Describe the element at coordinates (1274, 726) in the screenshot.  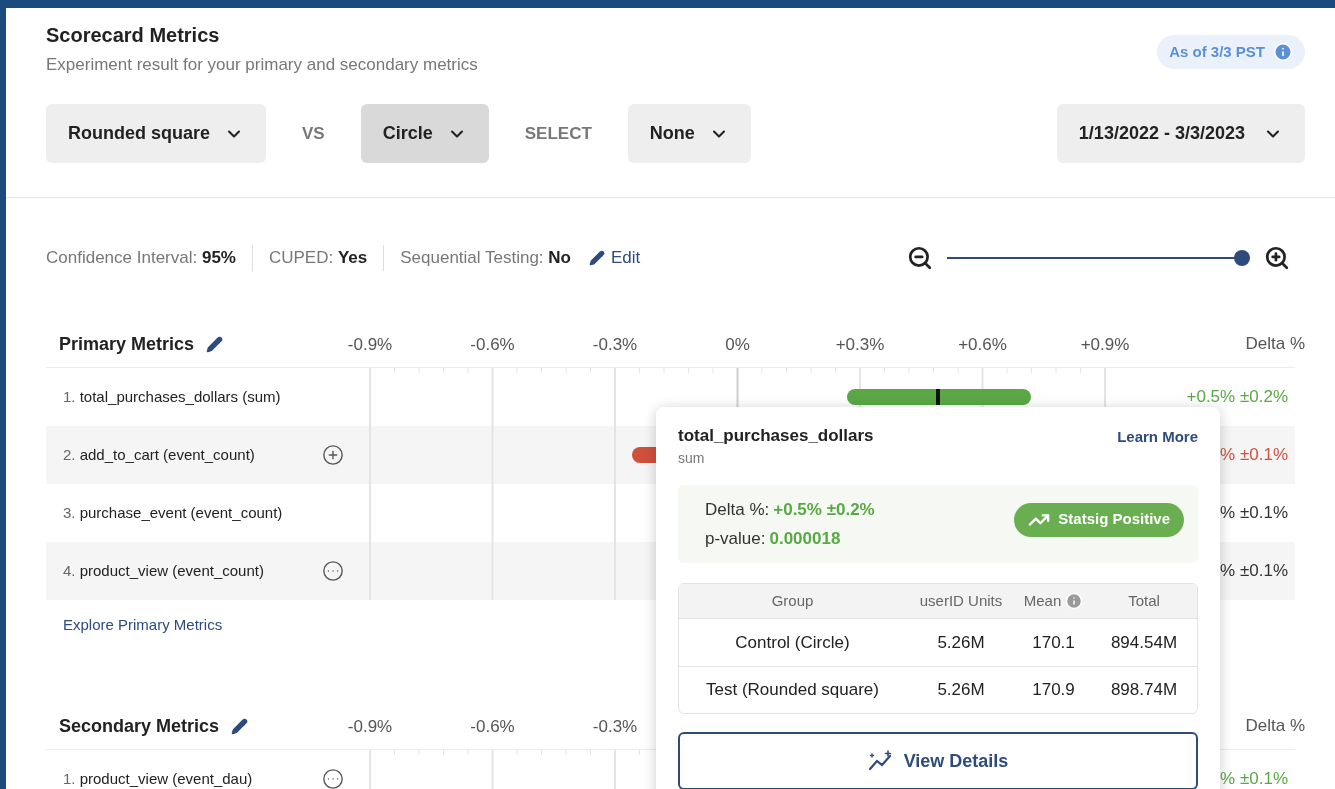
I see `delta-heading: Delta %` at that location.